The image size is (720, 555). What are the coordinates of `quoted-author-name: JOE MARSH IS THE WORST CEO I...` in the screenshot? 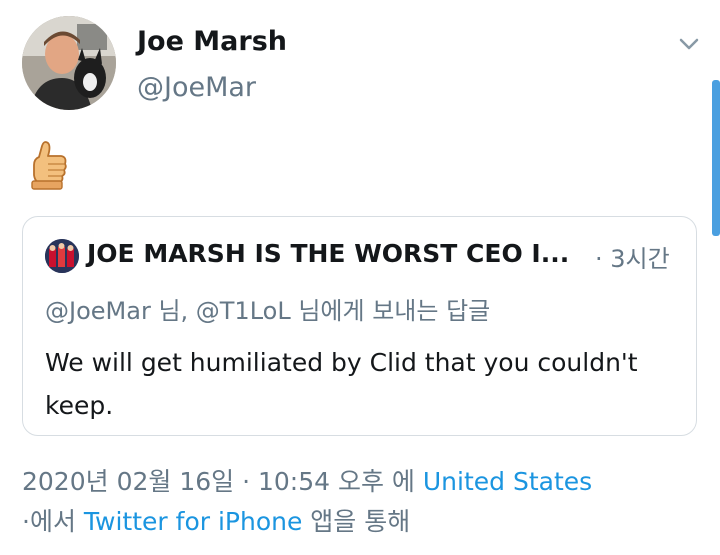 It's located at (328, 253).